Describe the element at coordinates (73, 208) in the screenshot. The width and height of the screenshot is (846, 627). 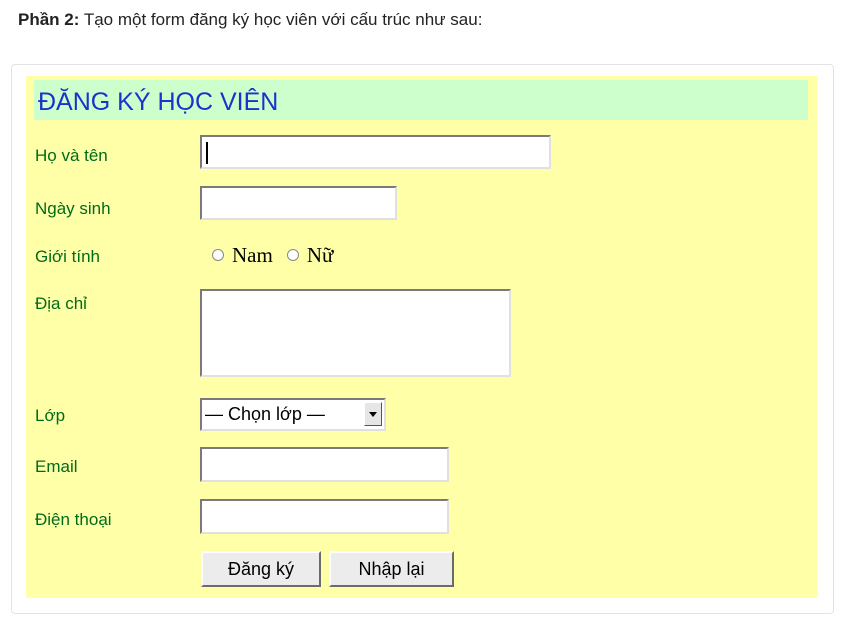
I see `dob-label: Ngày sinh` at that location.